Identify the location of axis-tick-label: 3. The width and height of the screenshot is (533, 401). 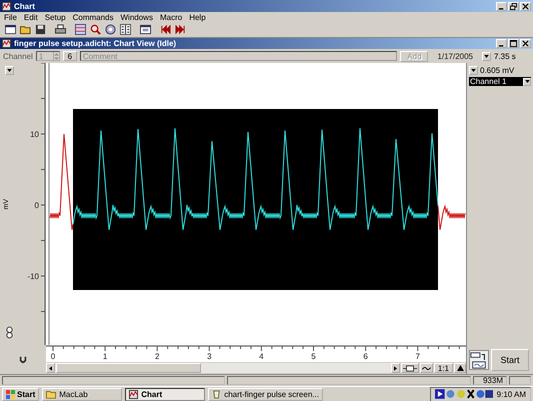
(209, 356).